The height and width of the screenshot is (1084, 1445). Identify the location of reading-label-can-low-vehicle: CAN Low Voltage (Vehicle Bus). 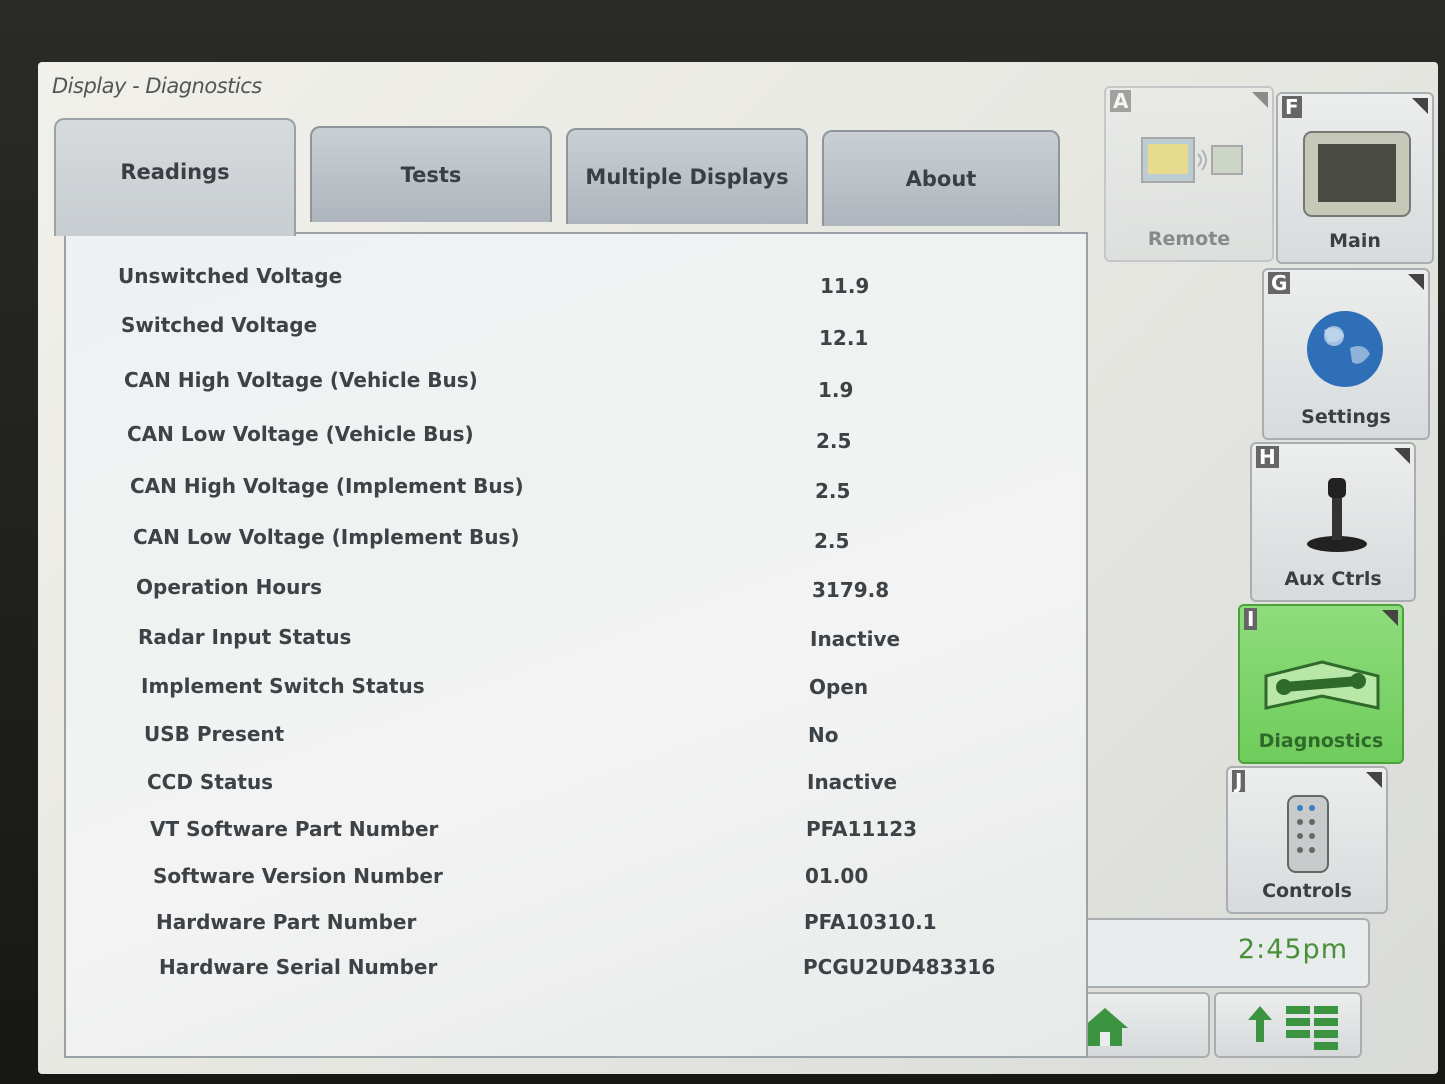
(300, 434).